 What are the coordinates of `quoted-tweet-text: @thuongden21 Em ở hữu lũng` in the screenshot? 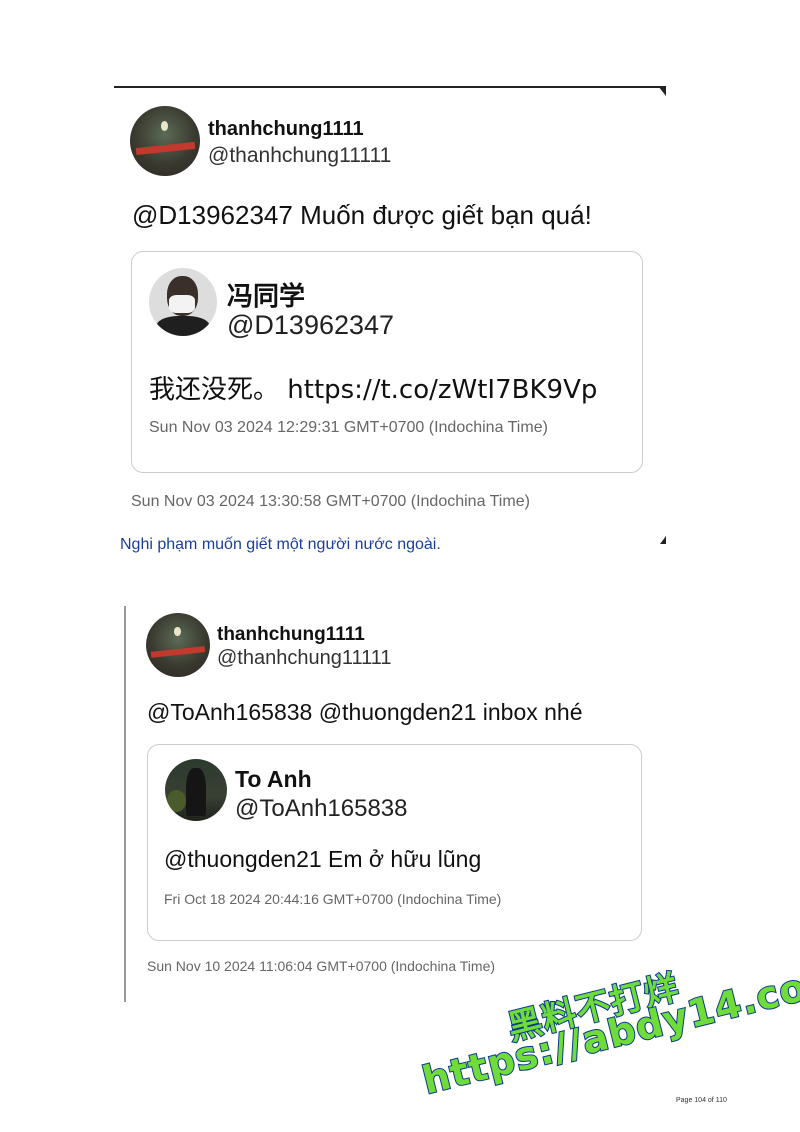 It's located at (323, 859).